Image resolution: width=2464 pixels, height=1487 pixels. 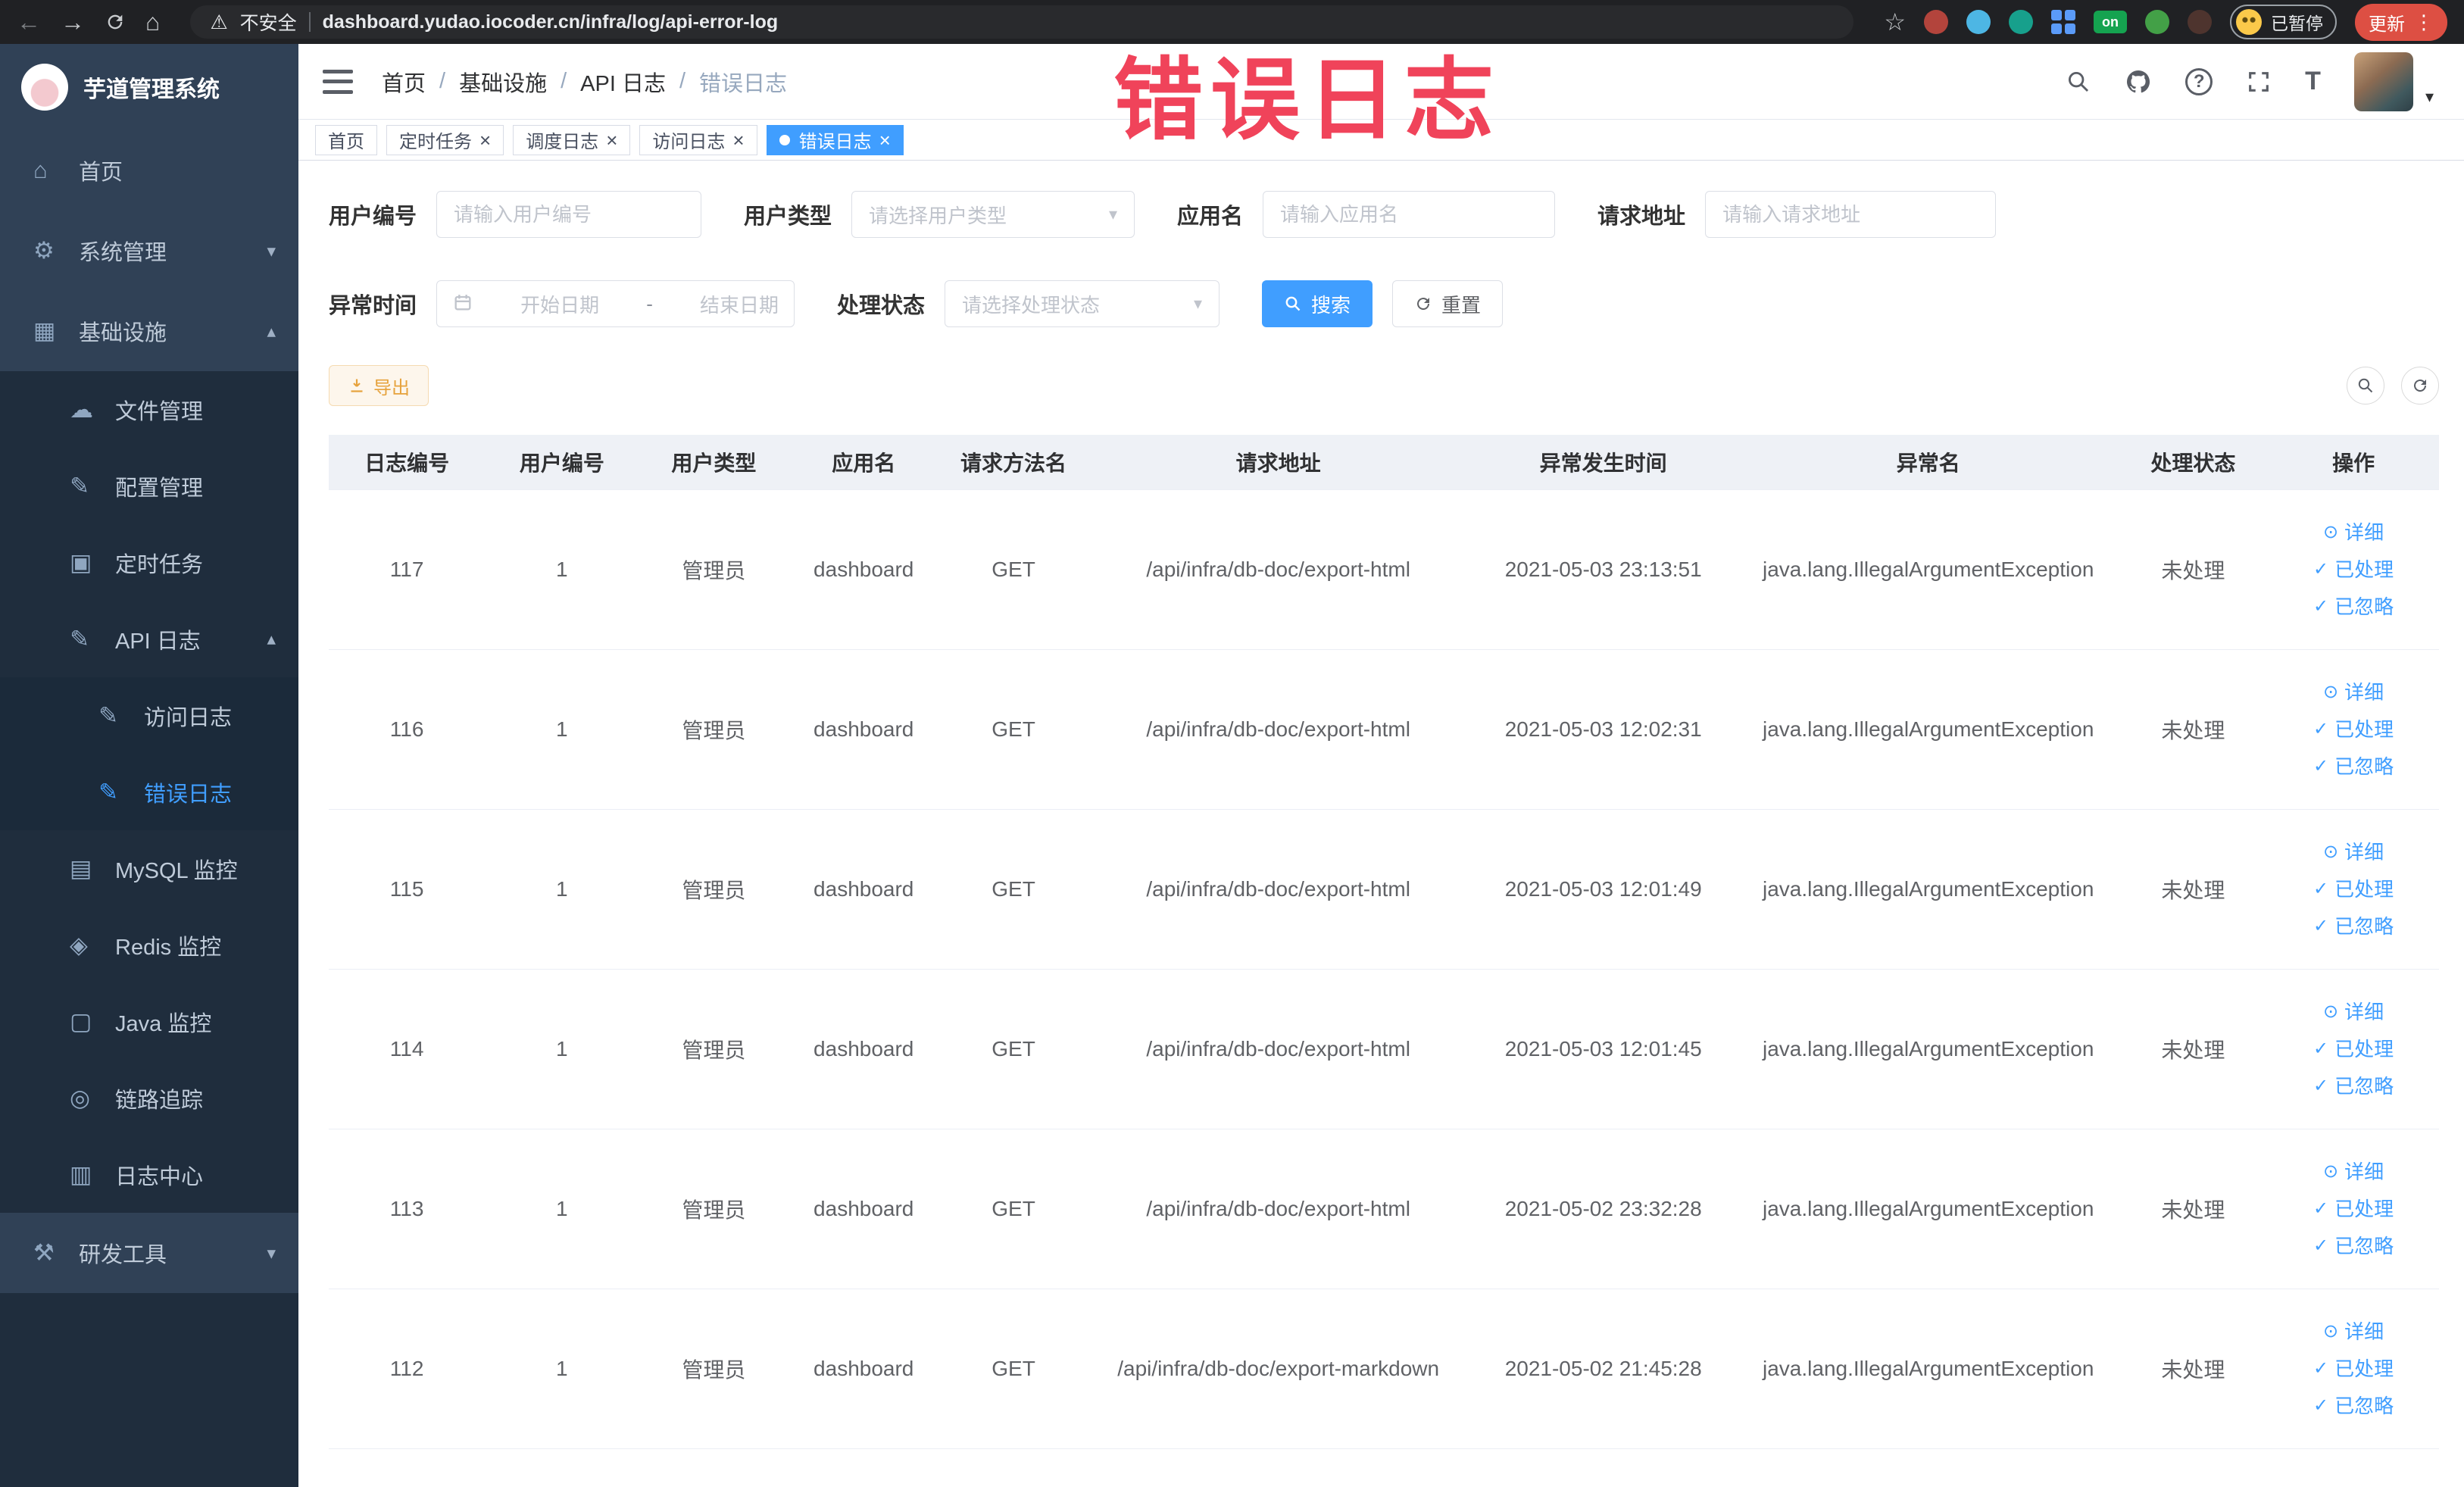 I want to click on user-id-input, so click(x=569, y=214).